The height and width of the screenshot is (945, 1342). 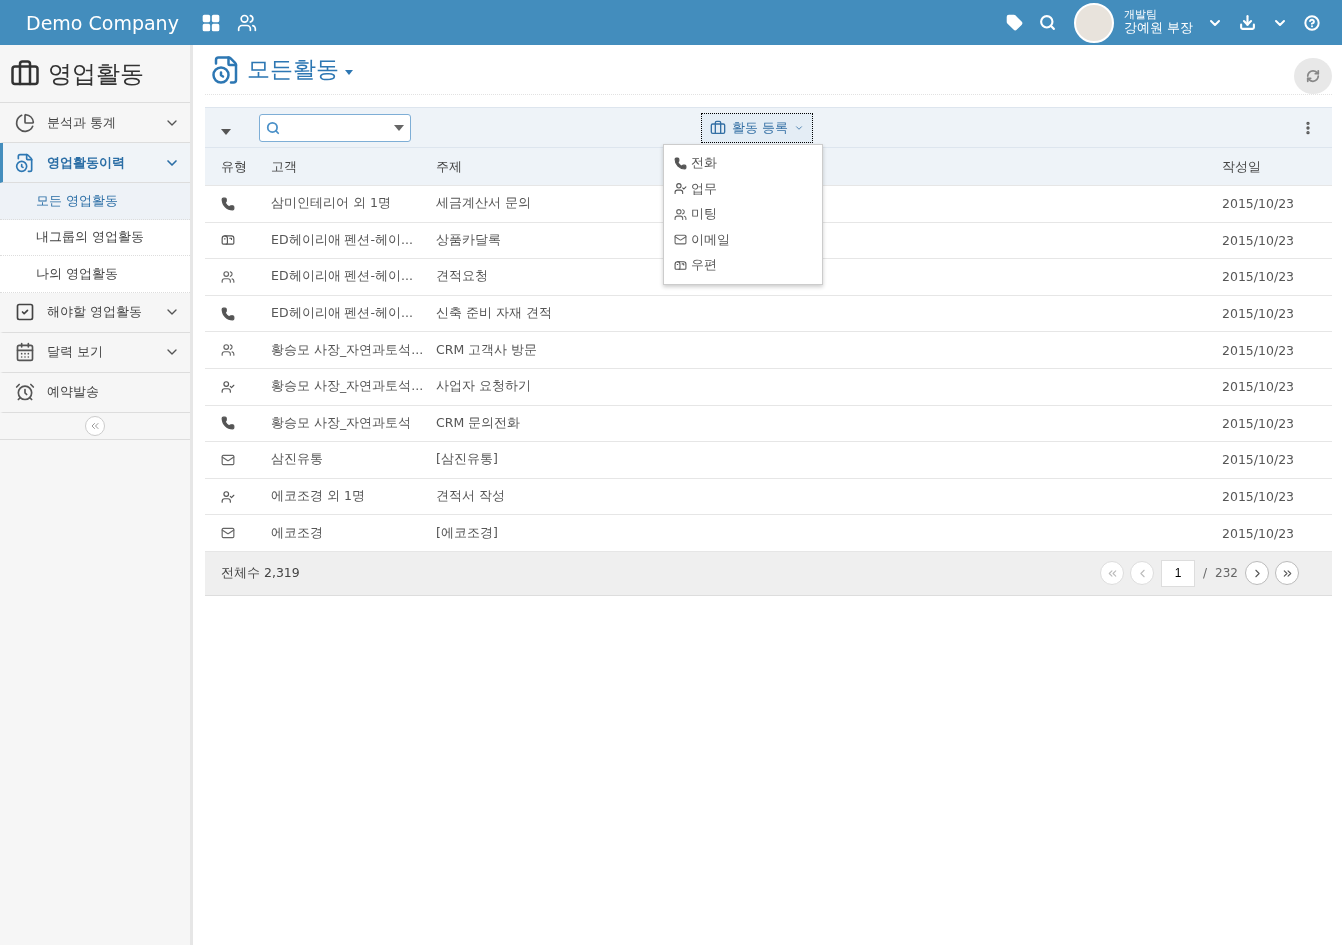 I want to click on sidebar-title: 영업활동, so click(x=96, y=74).